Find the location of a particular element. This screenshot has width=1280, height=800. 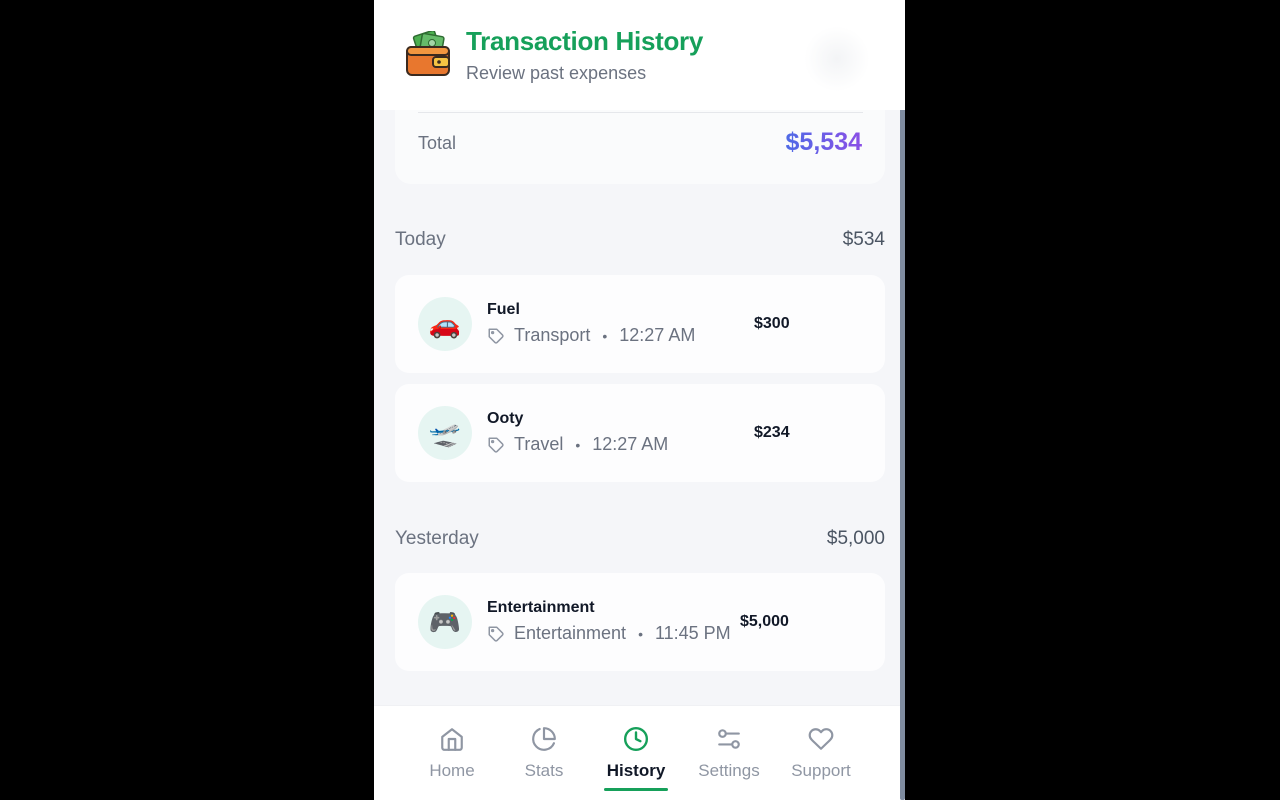

tab-settings: Settings is located at coordinates (729, 753).